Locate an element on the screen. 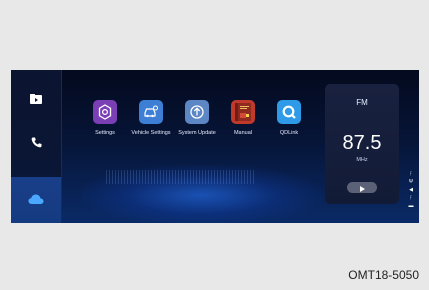  status-bar: ᛛ Ψ ◀ ᛛ ▬ is located at coordinates (411, 195).